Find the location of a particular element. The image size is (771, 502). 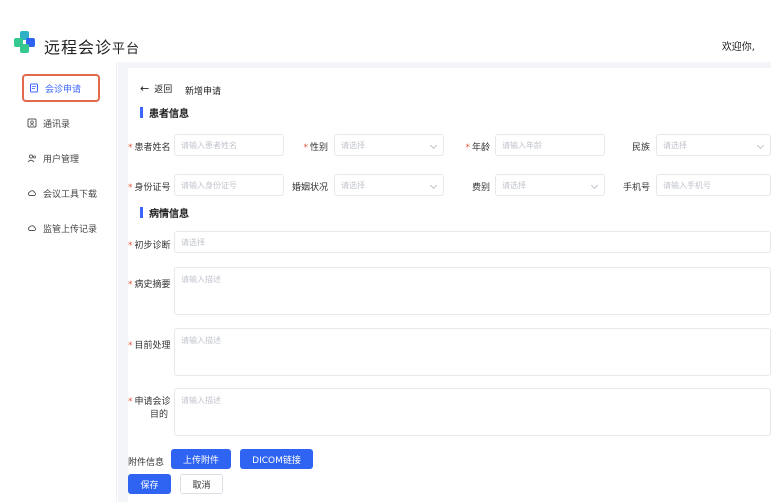

age-label: * 年龄 is located at coordinates (477, 148).